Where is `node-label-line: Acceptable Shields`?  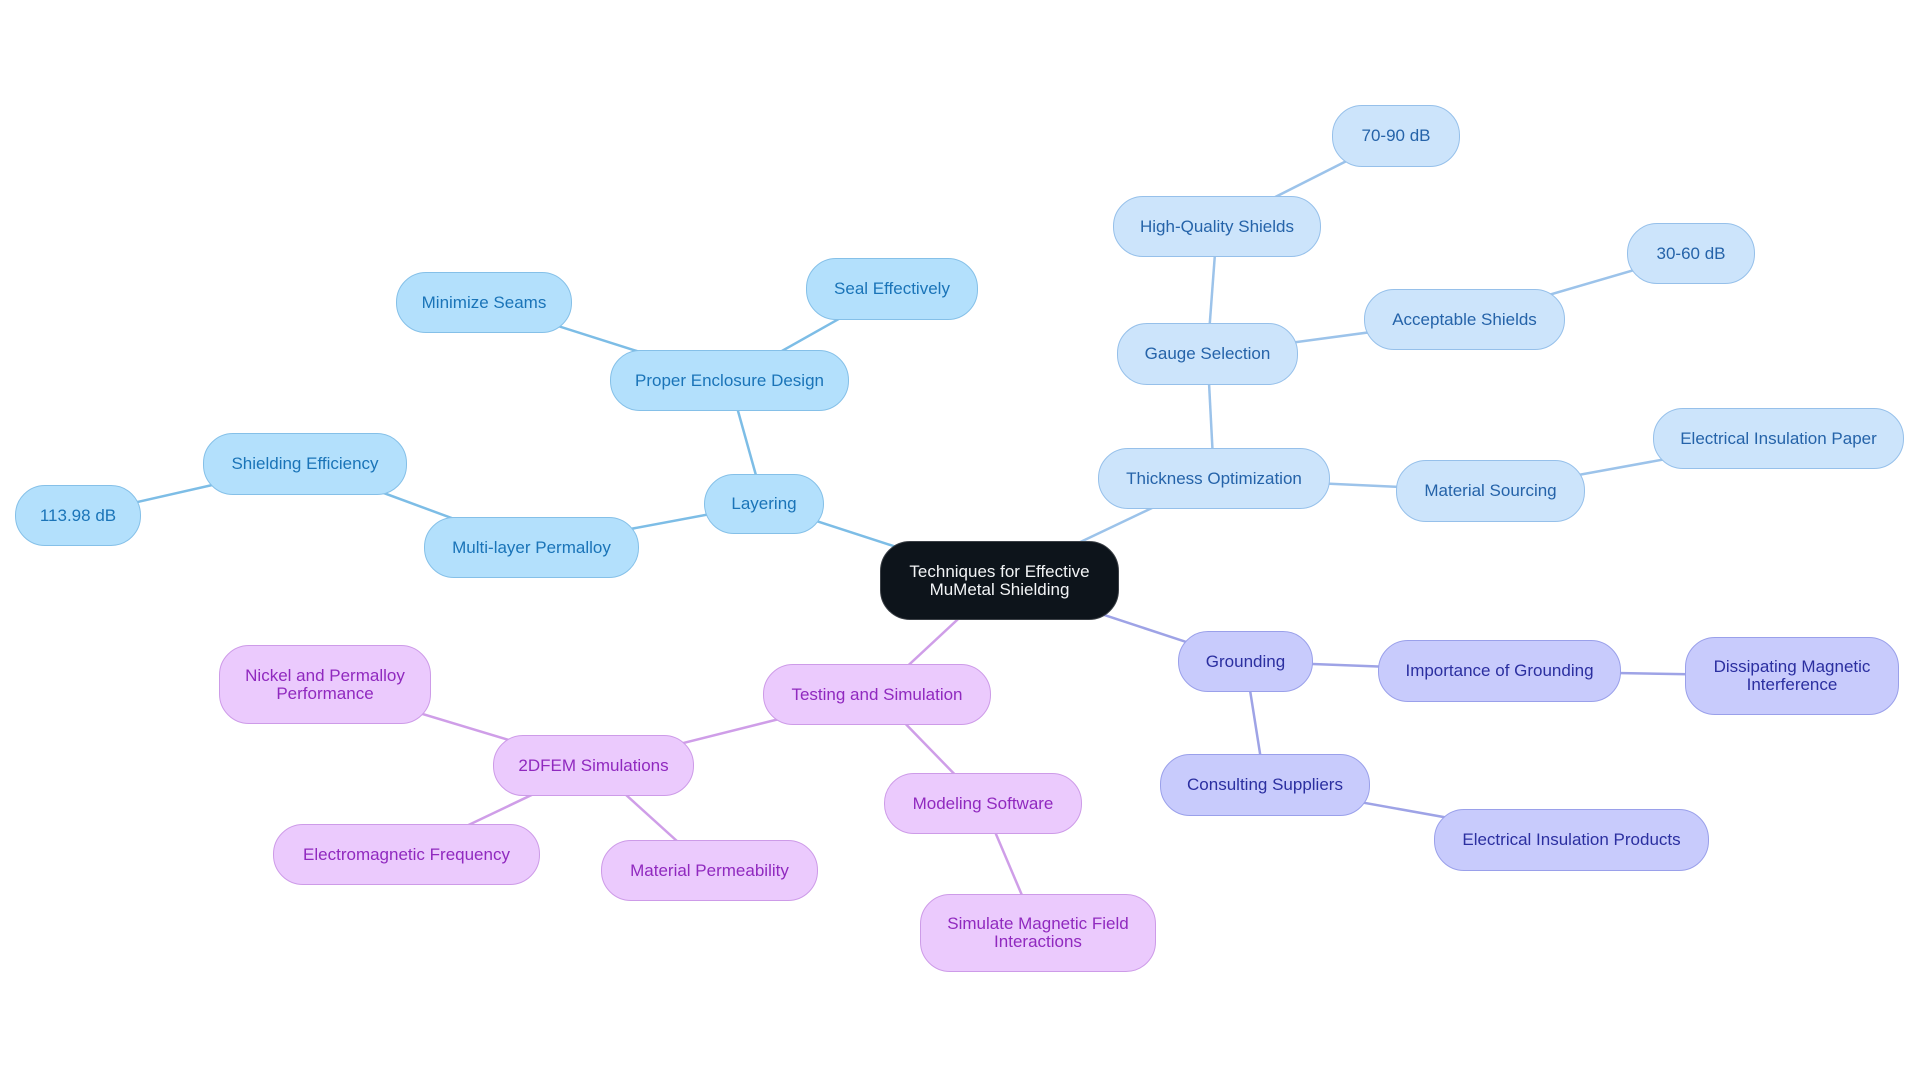 node-label-line: Acceptable Shields is located at coordinates (1464, 319).